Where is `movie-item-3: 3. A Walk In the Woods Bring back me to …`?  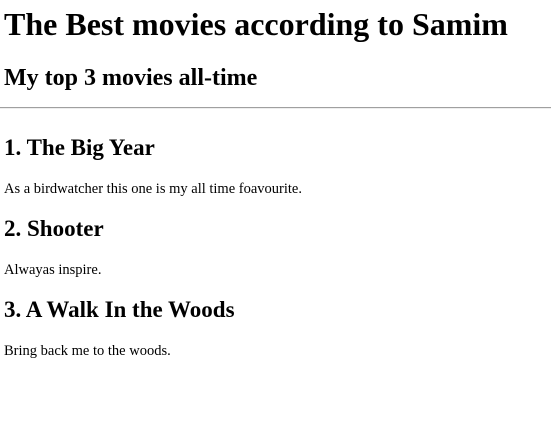 movie-item-3: 3. A Walk In the Woods Bring back me to … is located at coordinates (275, 328).